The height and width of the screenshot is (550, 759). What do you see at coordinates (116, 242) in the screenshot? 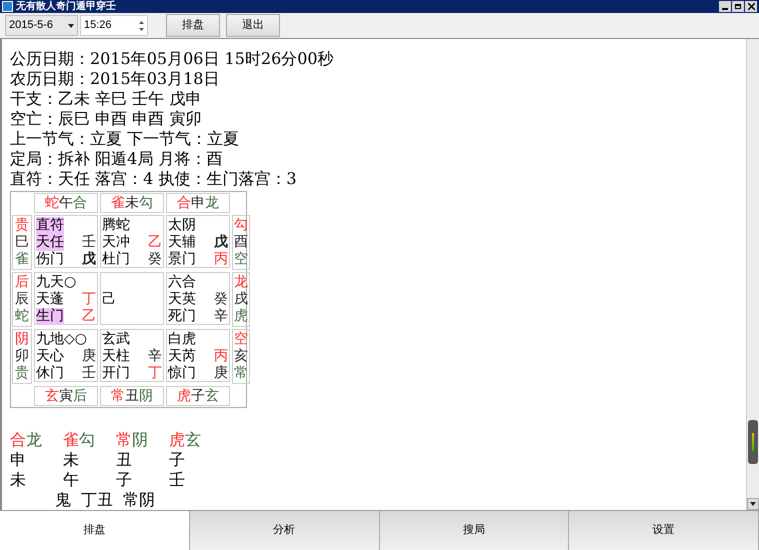
I see `cell-text: 天冲` at bounding box center [116, 242].